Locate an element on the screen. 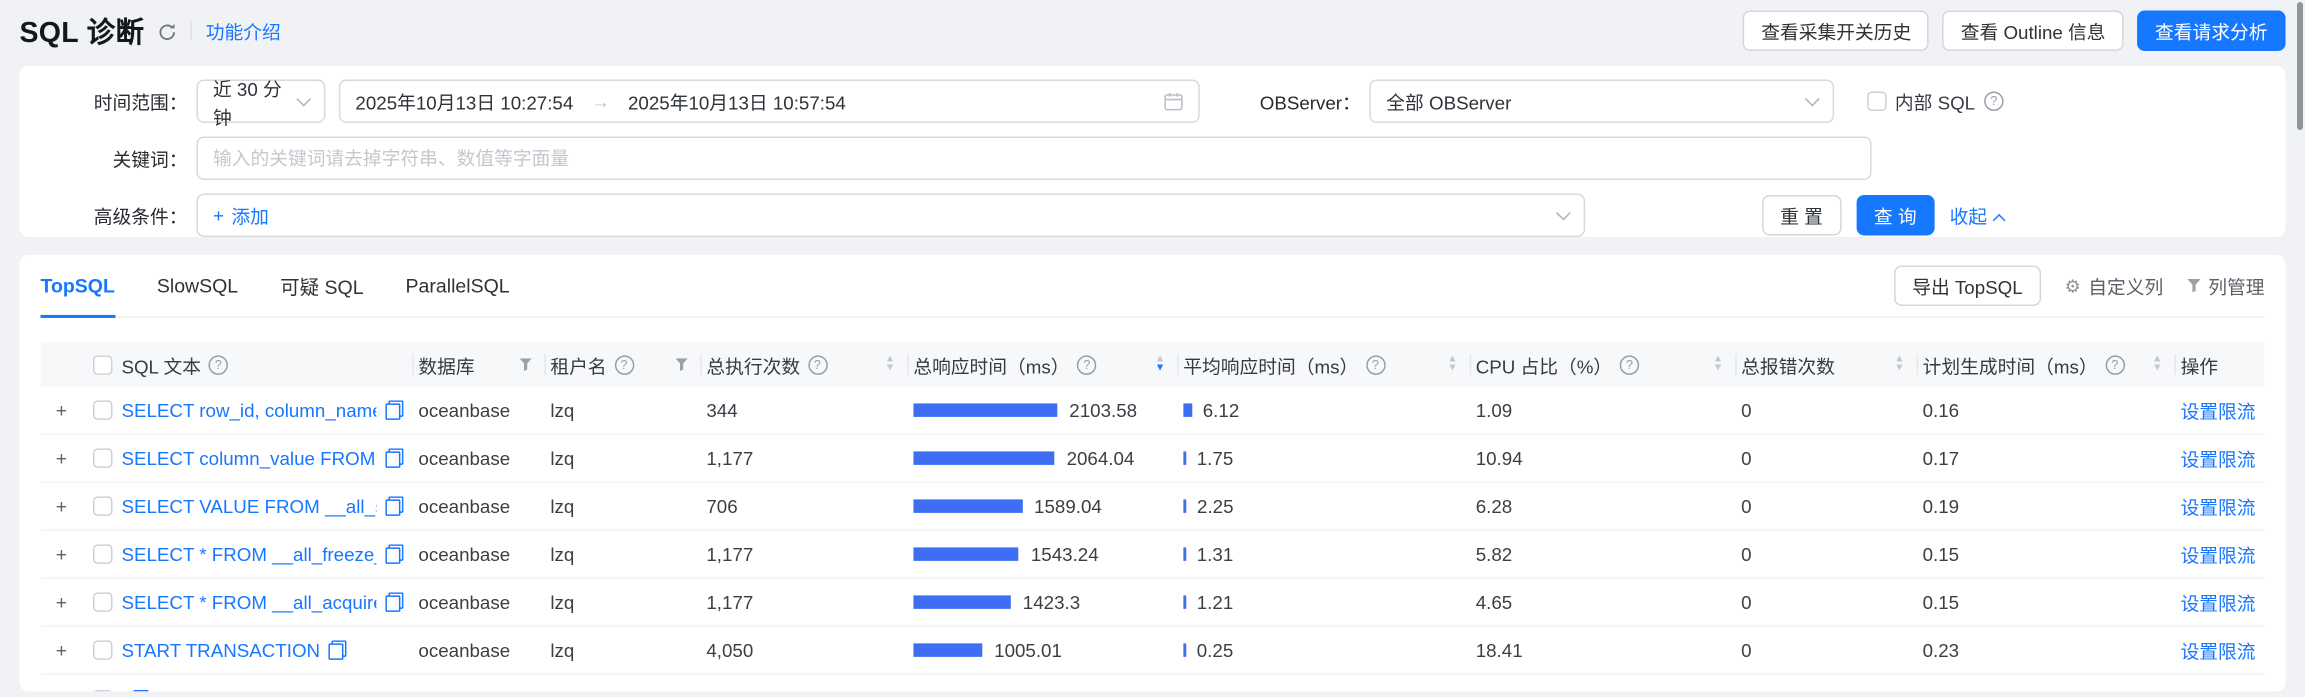 The image size is (2305, 697). column-header: 总报错次数 ▲ ▼ is located at coordinates (1831, 364).